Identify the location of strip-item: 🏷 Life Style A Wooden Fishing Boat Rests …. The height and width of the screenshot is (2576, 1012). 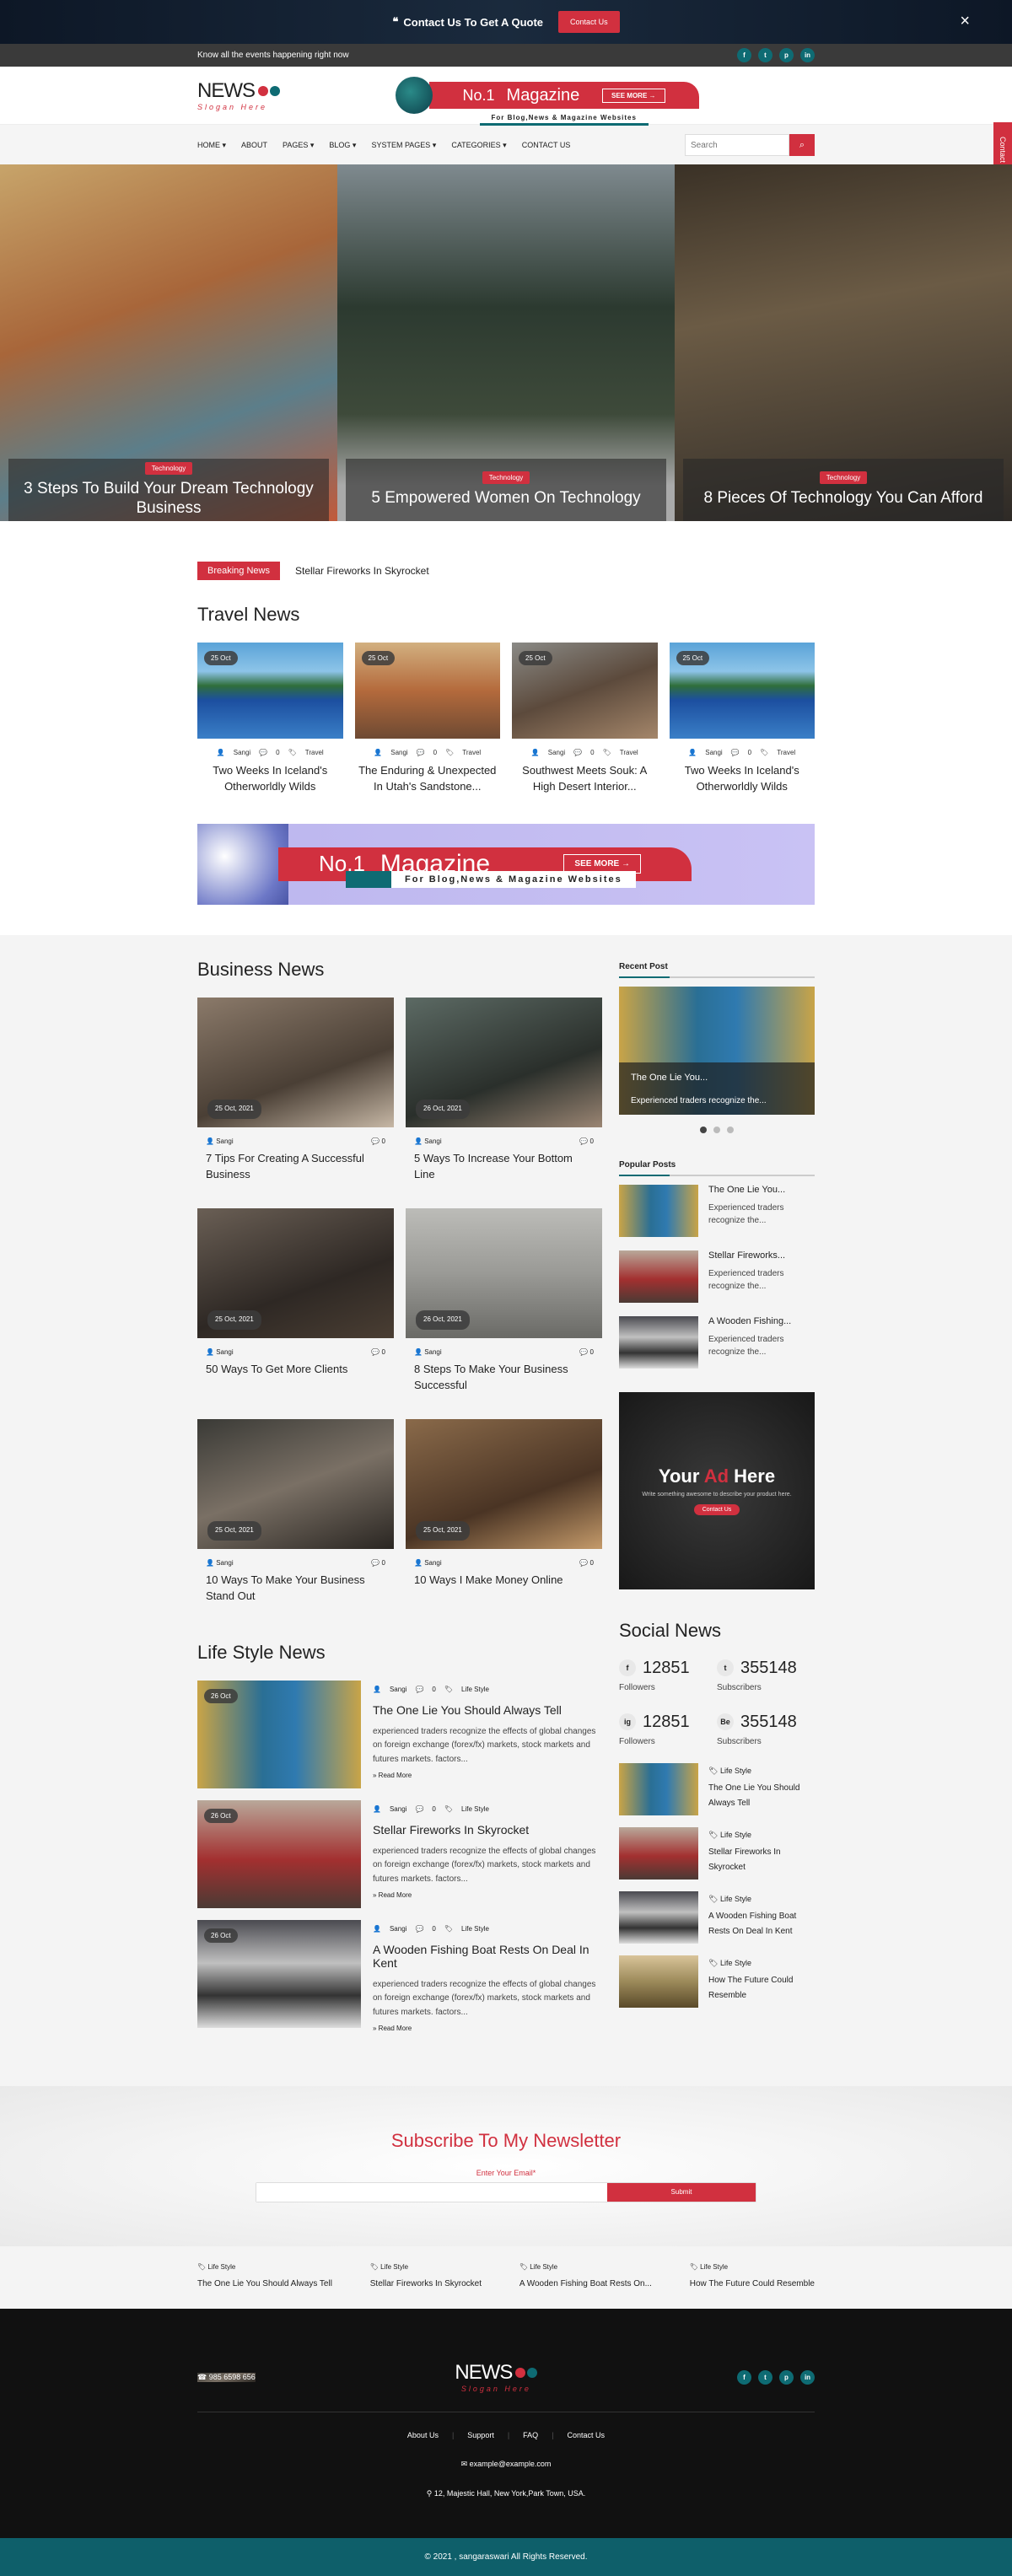
(586, 2275).